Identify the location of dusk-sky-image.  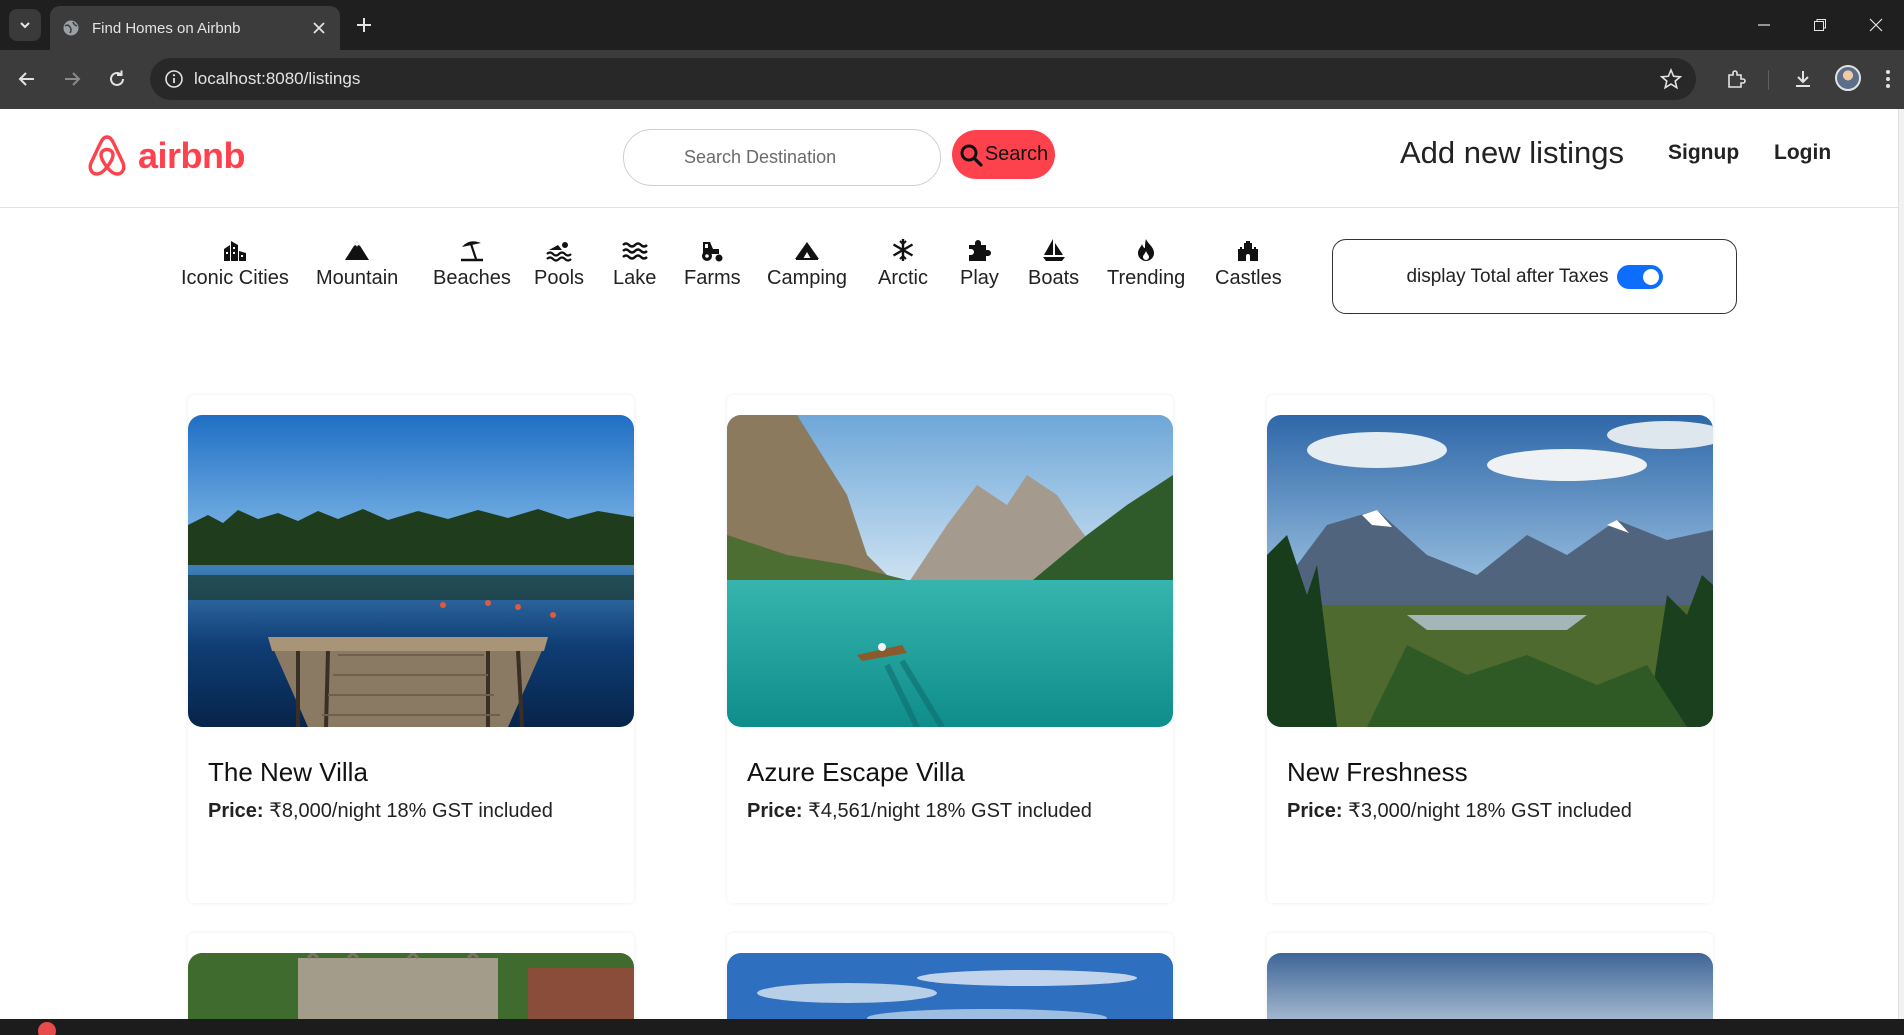
(1490, 986).